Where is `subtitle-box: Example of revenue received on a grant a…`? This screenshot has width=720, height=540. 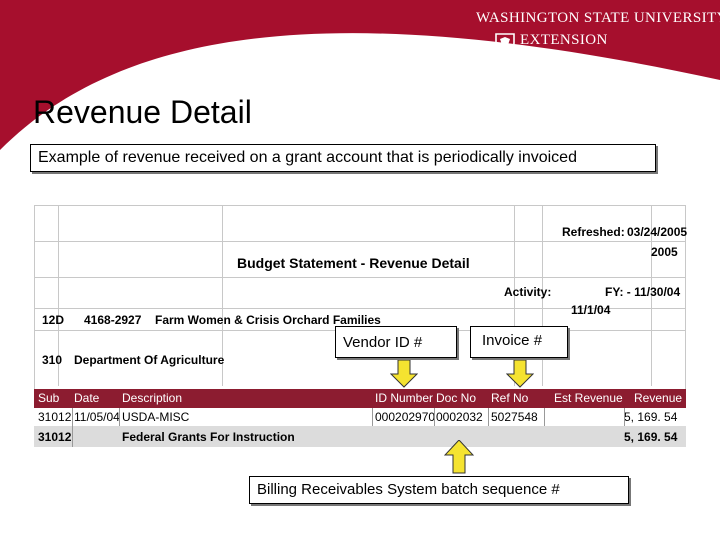 subtitle-box: Example of revenue received on a grant a… is located at coordinates (343, 158).